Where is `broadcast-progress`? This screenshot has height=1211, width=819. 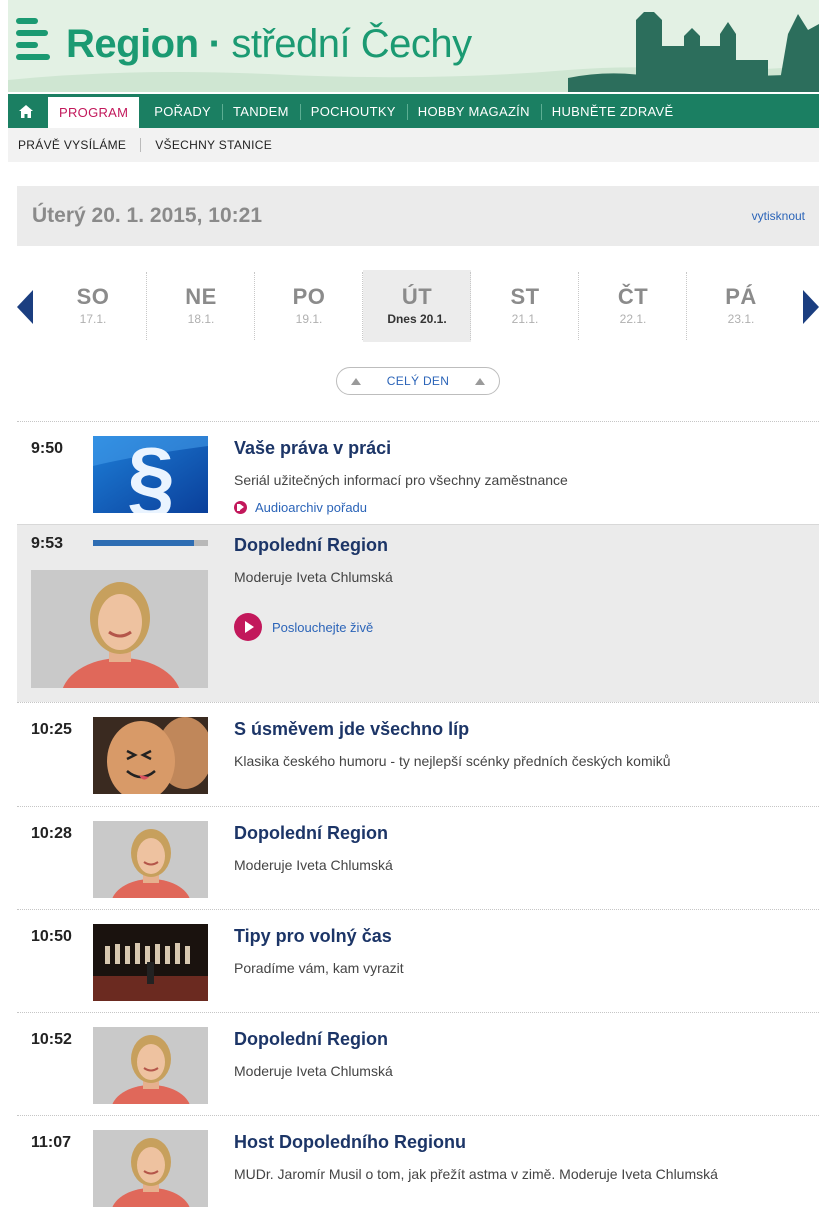
broadcast-progress is located at coordinates (150, 543).